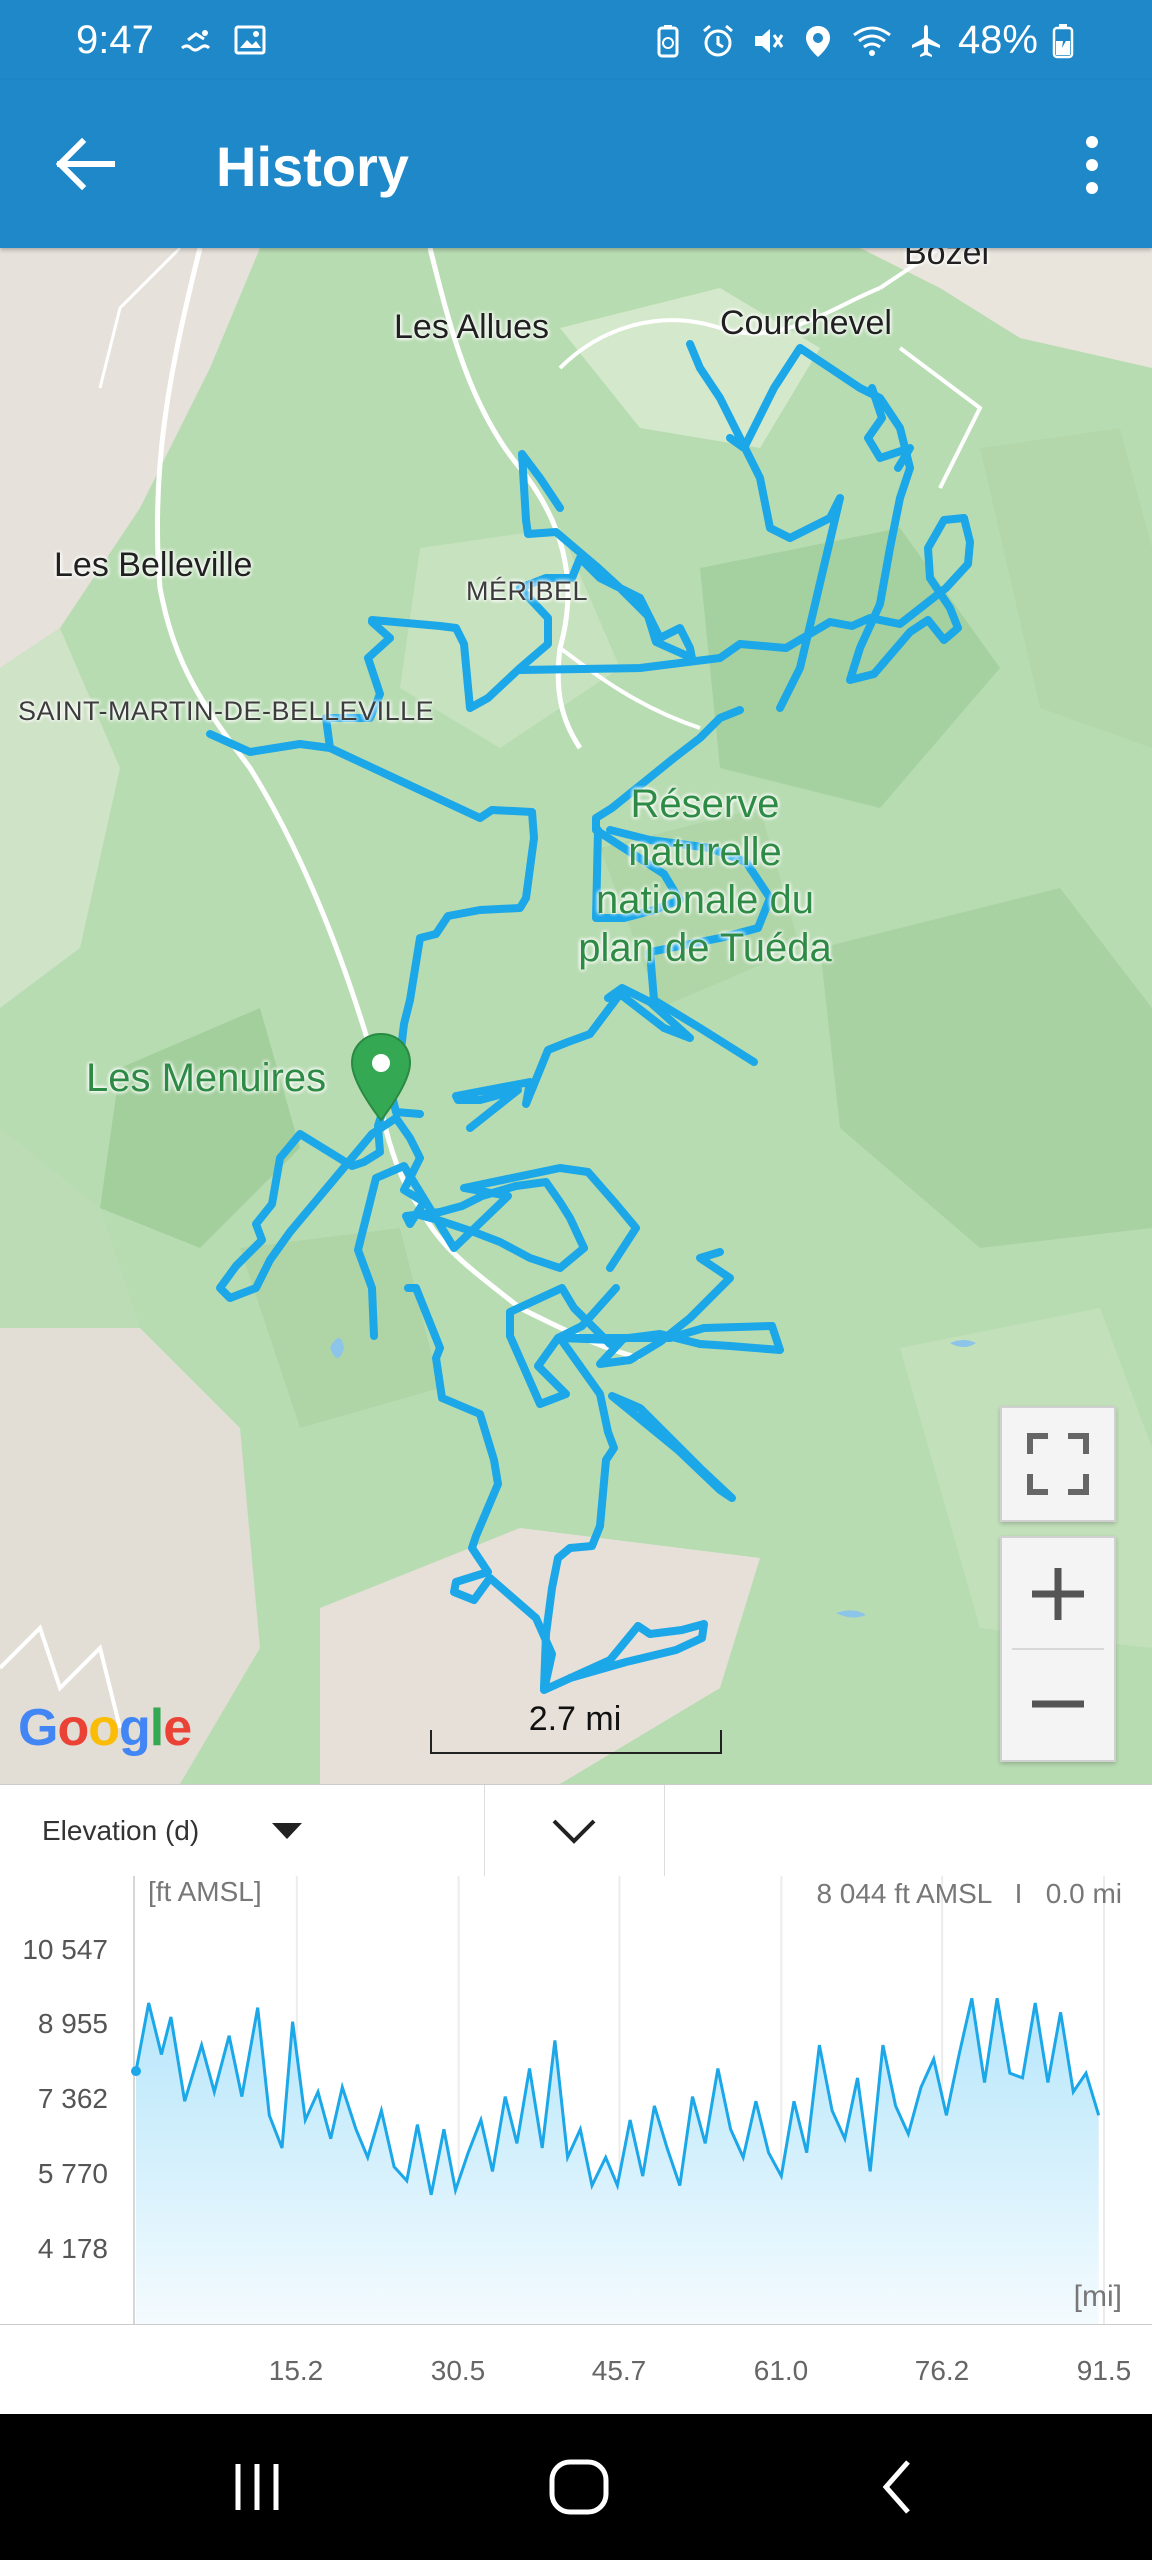  I want to click on elevation-readout: 8 044 ft AMSL I 0.0 mi, so click(969, 1893).